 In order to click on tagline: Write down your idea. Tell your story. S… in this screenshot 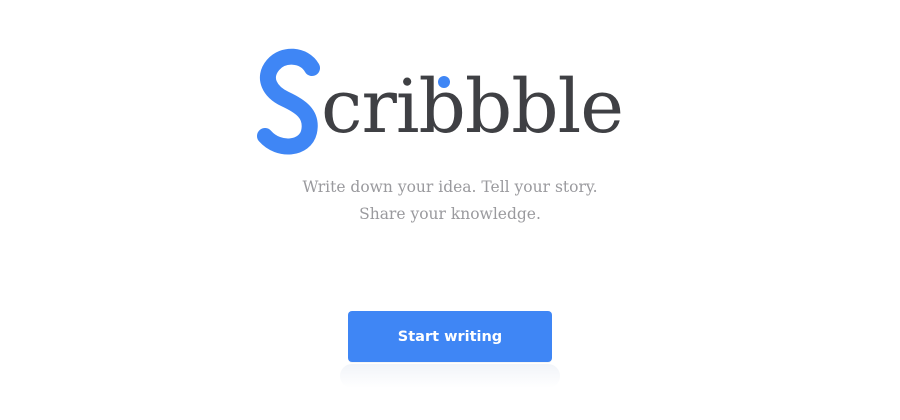, I will do `click(450, 201)`.